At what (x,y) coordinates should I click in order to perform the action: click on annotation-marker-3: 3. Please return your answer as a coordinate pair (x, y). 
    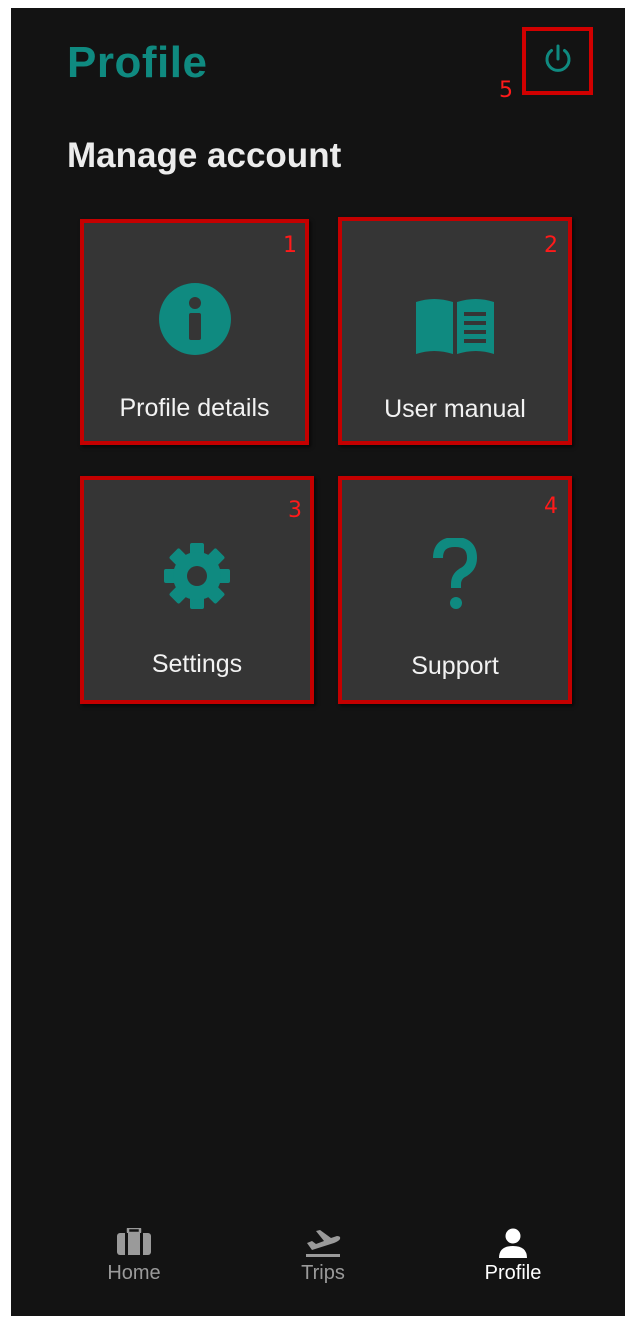
    Looking at the image, I should click on (295, 510).